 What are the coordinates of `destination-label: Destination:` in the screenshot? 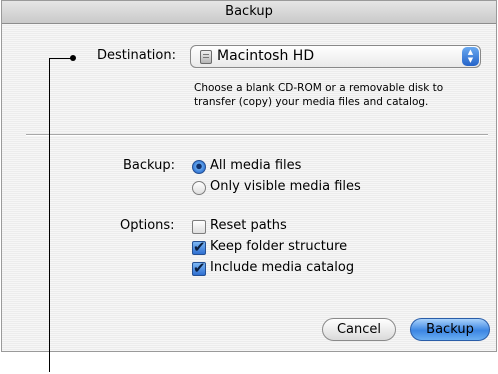 It's located at (136, 55).